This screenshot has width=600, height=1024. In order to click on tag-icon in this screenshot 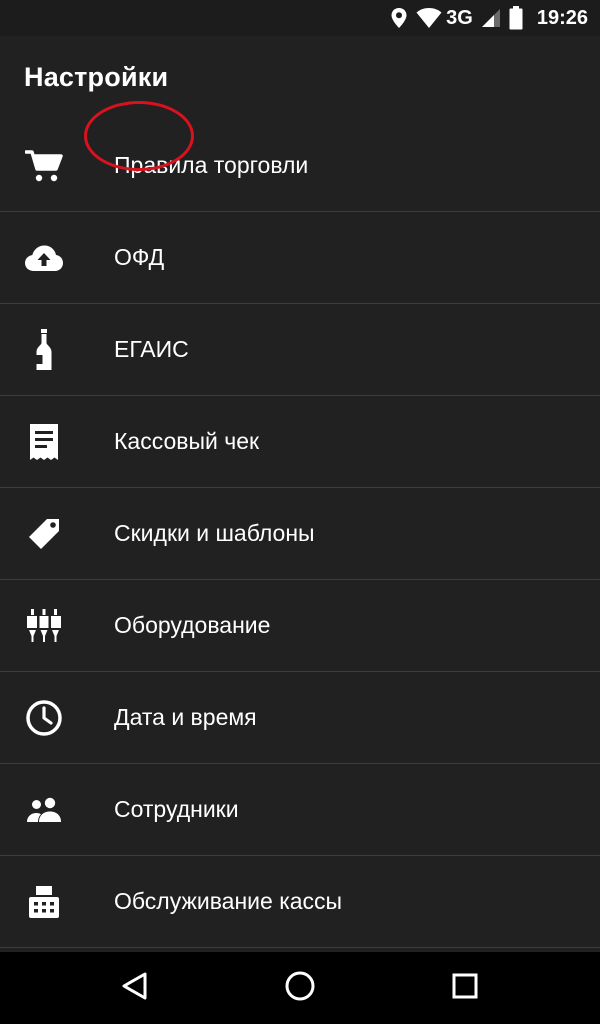, I will do `click(44, 534)`.